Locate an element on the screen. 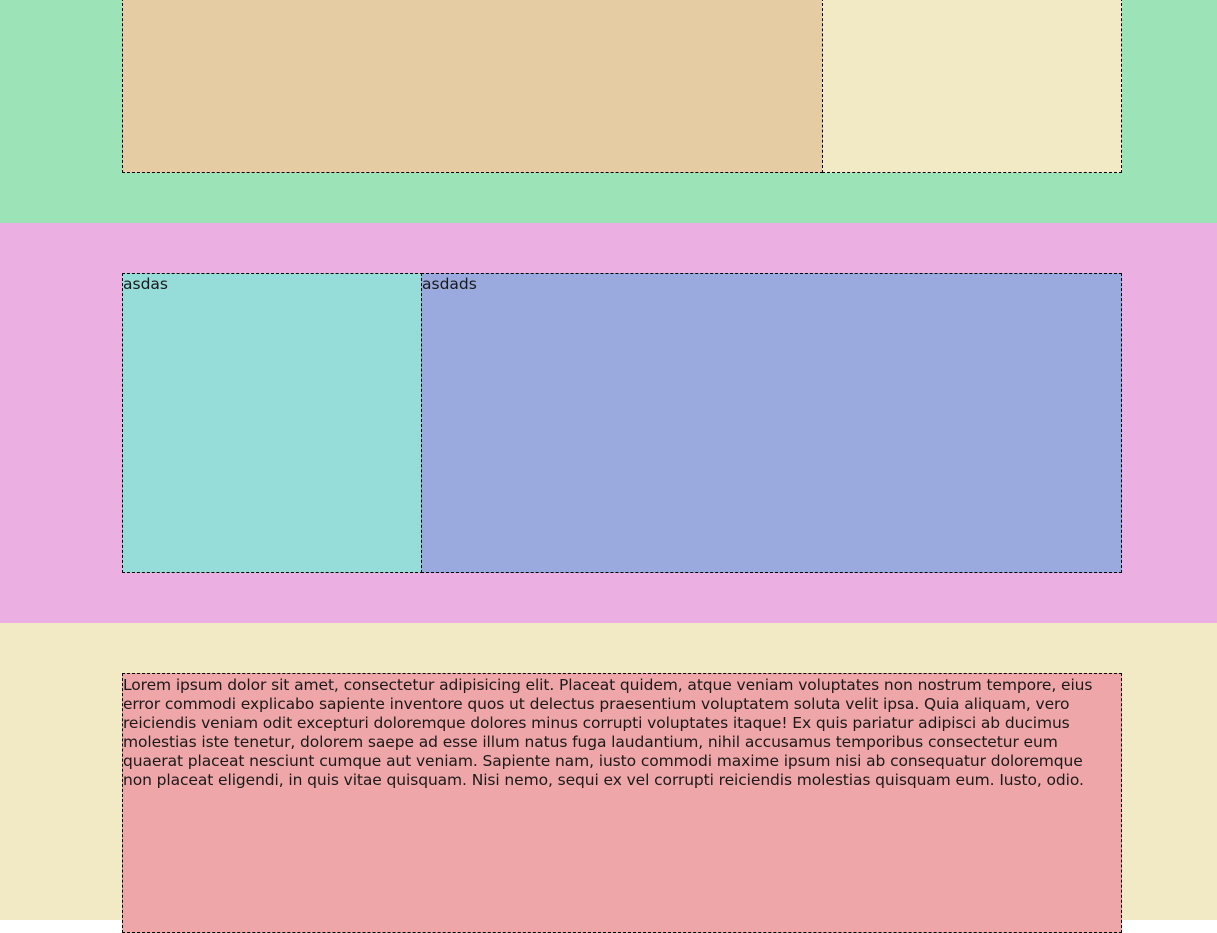 Image resolution: width=1217 pixels, height=933 pixels. middle-left-box-text: asdas is located at coordinates (145, 284).